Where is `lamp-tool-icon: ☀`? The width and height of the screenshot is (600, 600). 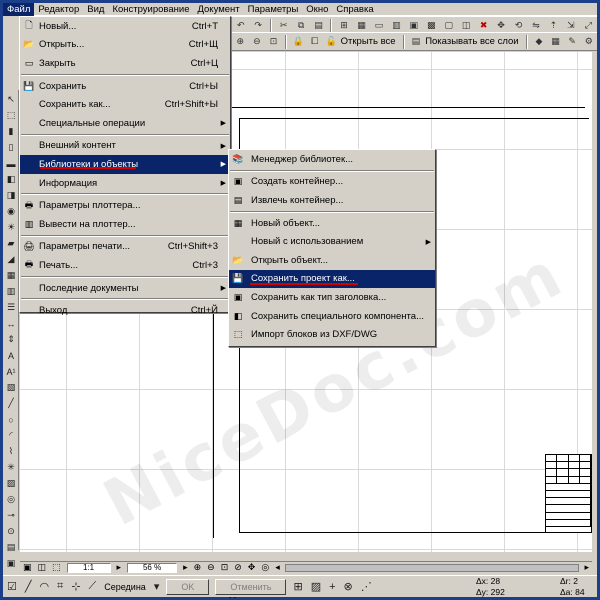
lamp-tool-icon: ☀ is located at coordinates (11, 227).